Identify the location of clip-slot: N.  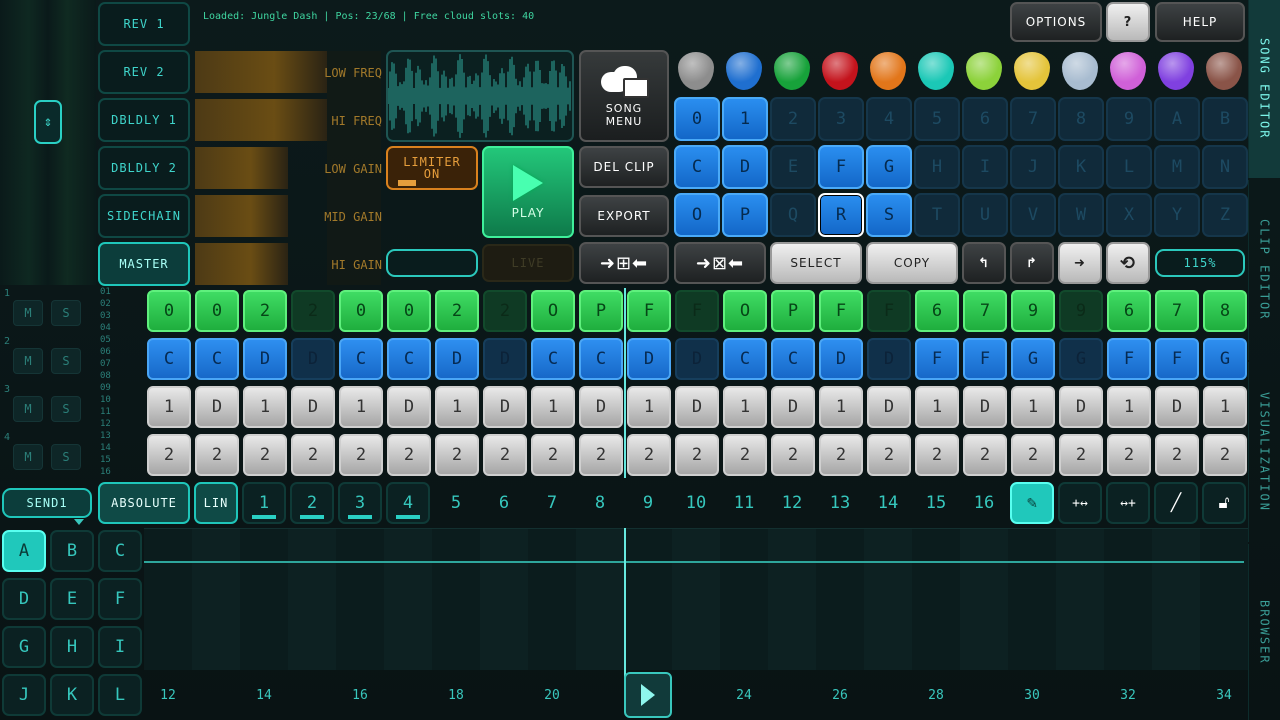
(1225, 167).